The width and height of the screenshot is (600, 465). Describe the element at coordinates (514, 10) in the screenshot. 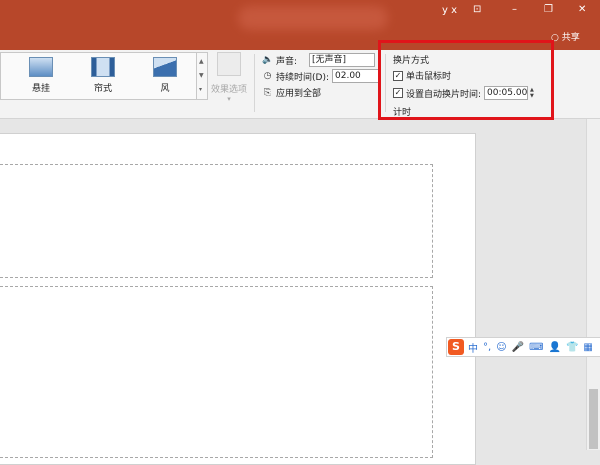

I see `minimize-button: –` at that location.